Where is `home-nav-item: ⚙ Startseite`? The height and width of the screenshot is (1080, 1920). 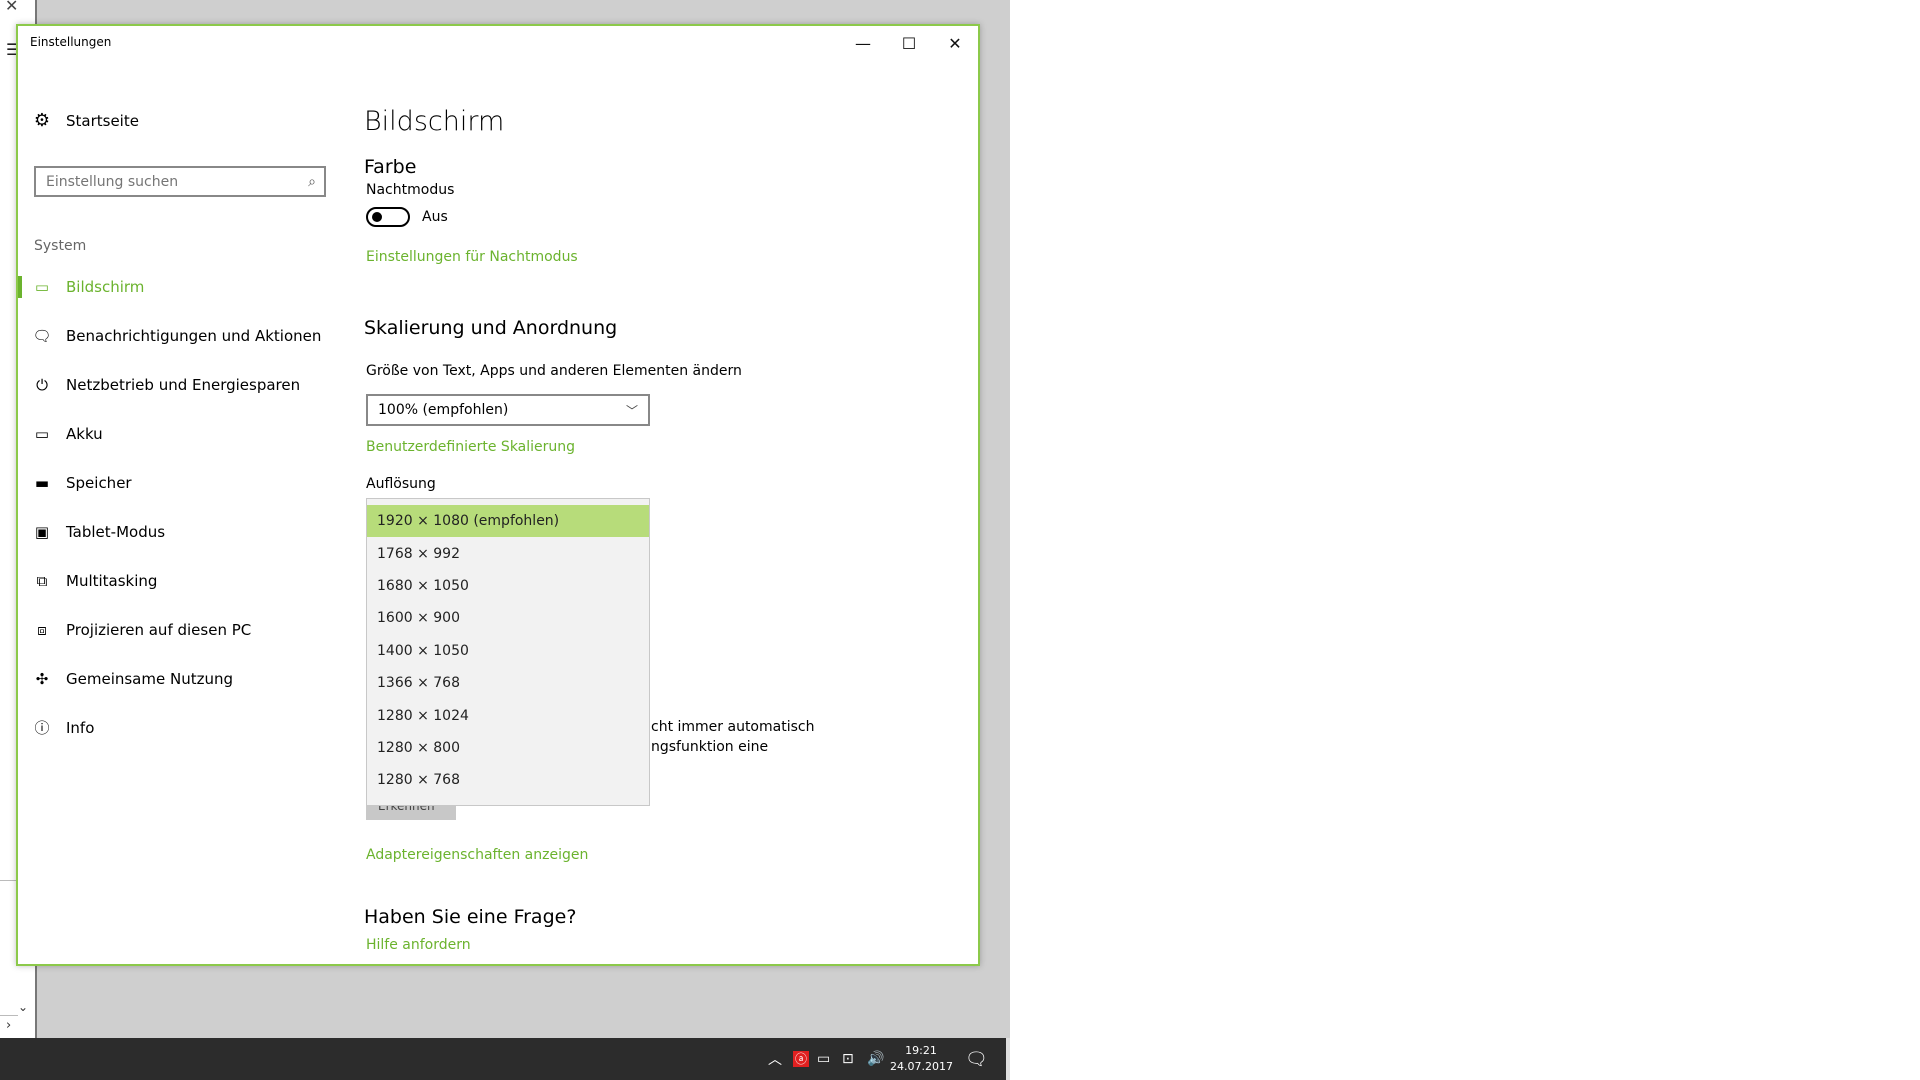 home-nav-item: ⚙ Startseite is located at coordinates (85, 120).